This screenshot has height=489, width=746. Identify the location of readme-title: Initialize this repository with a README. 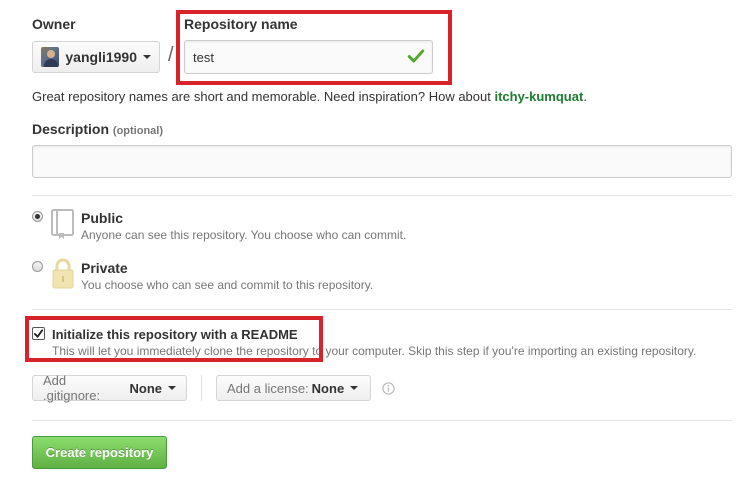
(175, 334).